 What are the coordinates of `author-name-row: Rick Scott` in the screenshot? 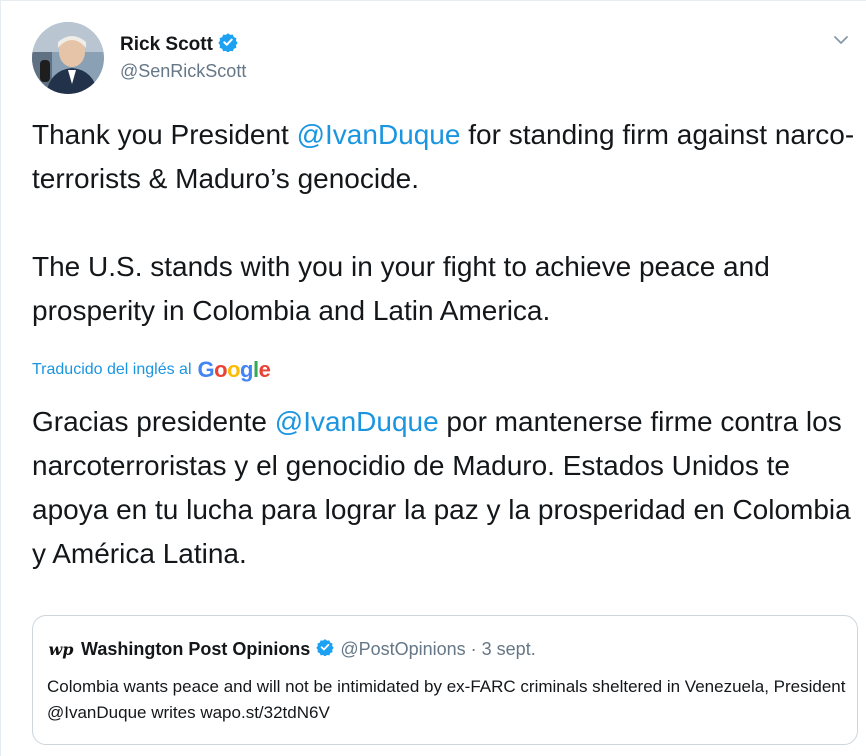 It's located at (179, 44).